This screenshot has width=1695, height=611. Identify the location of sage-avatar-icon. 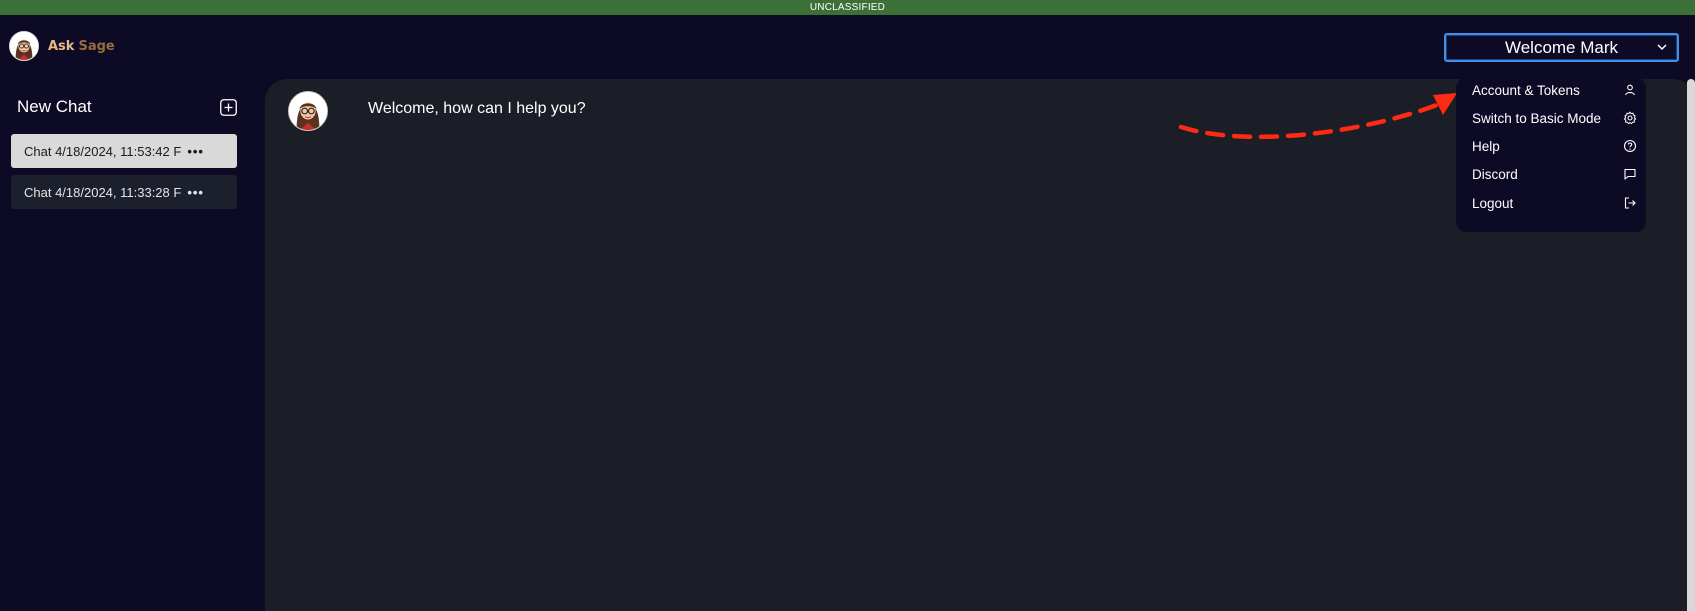
(24, 46).